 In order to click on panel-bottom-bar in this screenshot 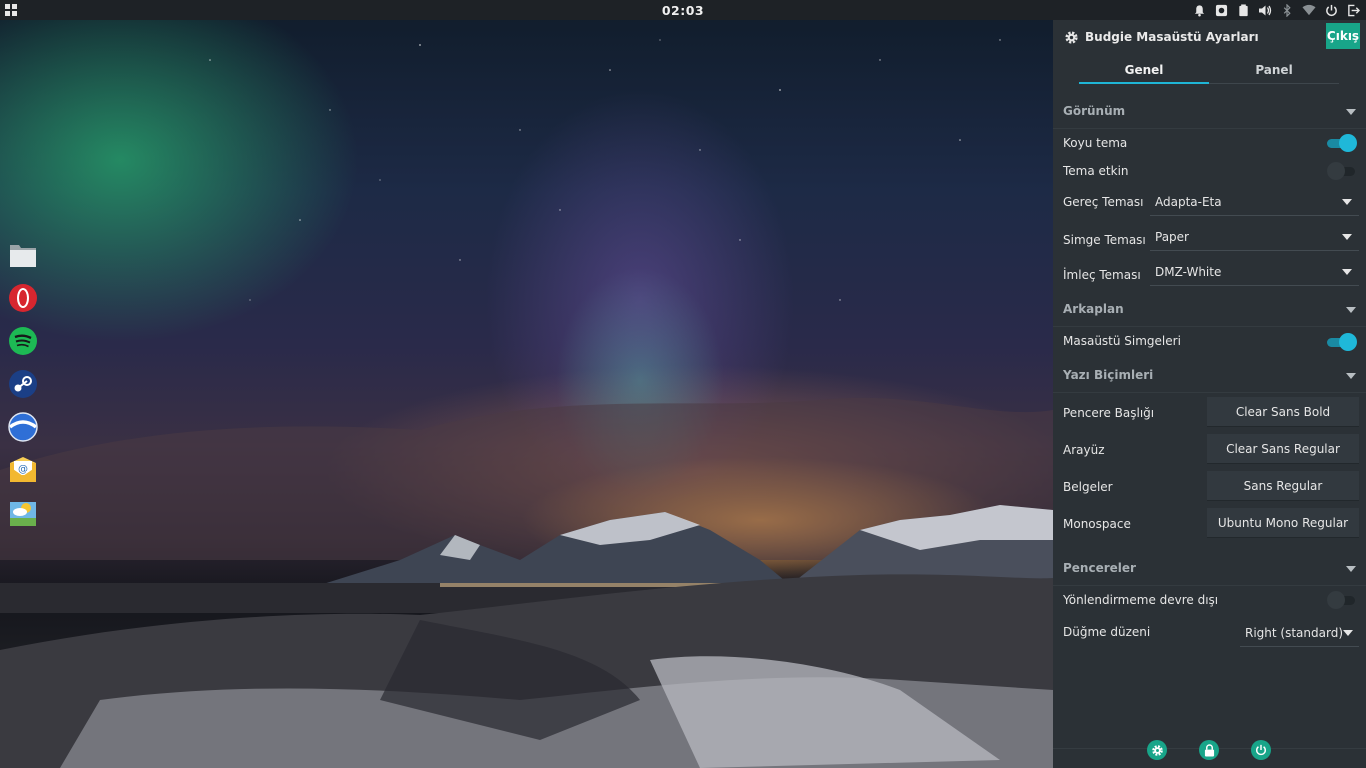, I will do `click(1209, 754)`.